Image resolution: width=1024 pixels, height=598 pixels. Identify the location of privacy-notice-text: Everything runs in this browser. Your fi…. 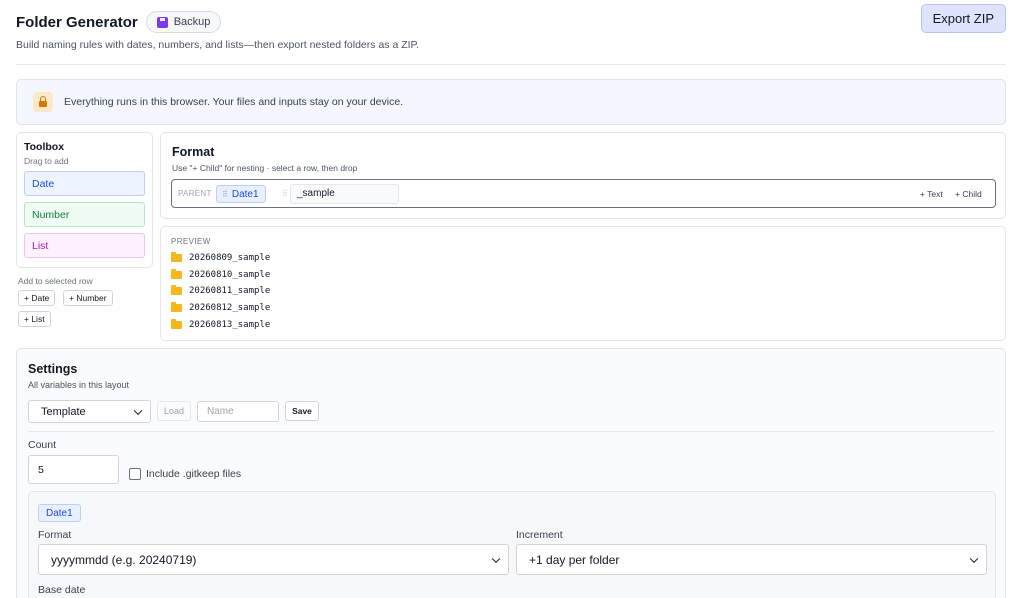
(234, 102).